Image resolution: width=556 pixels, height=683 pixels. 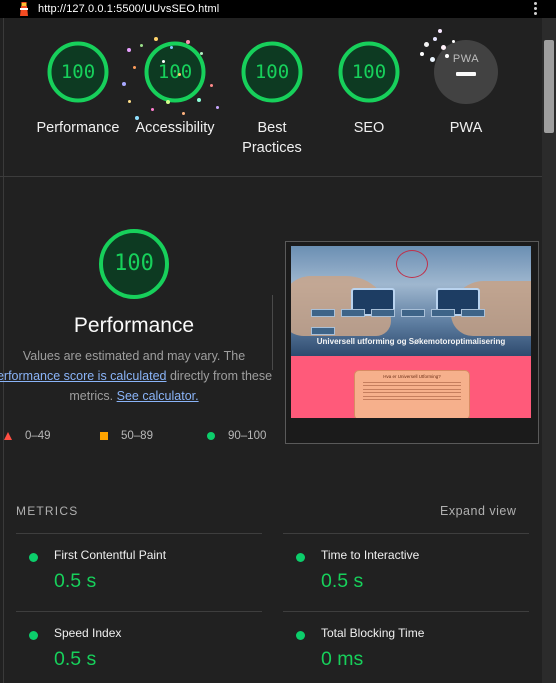 I want to click on metric-name: Time to Interactive, so click(x=370, y=555).